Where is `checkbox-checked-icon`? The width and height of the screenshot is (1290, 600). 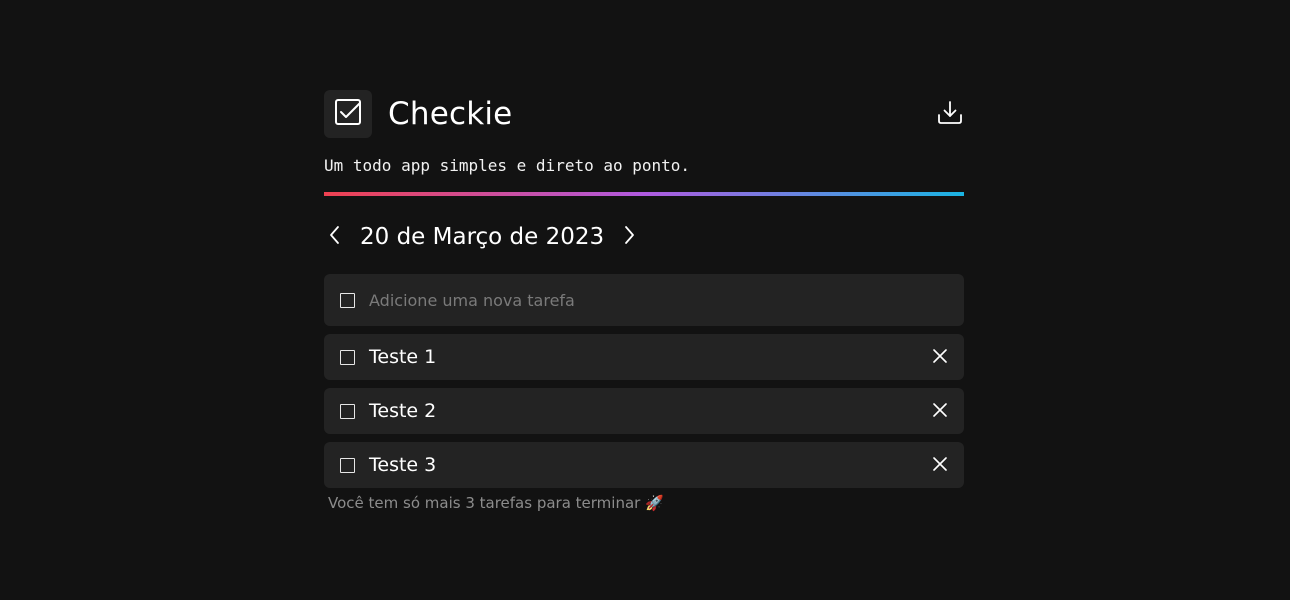 checkbox-checked-icon is located at coordinates (348, 114).